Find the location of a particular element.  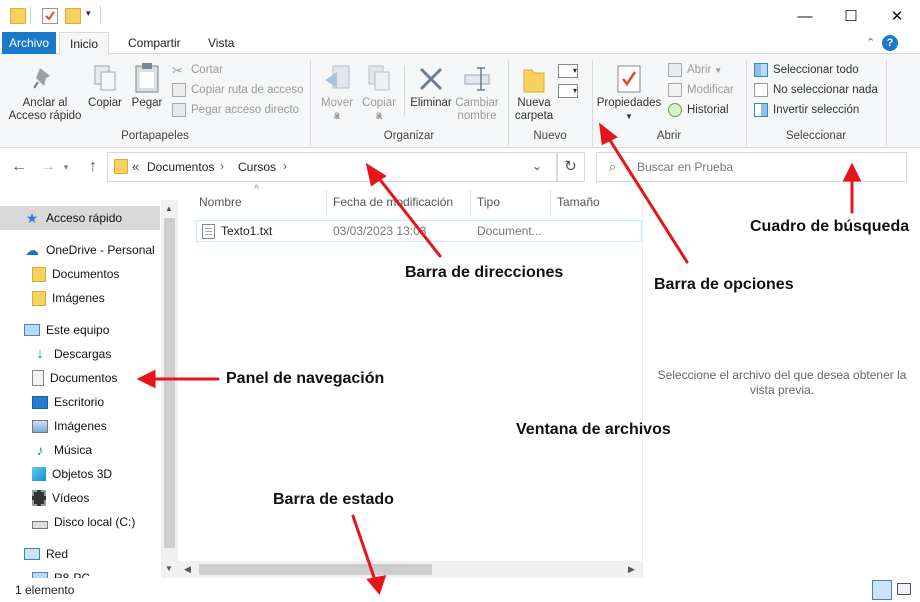

cut-button: ✂ Cortar is located at coordinates (238, 70).